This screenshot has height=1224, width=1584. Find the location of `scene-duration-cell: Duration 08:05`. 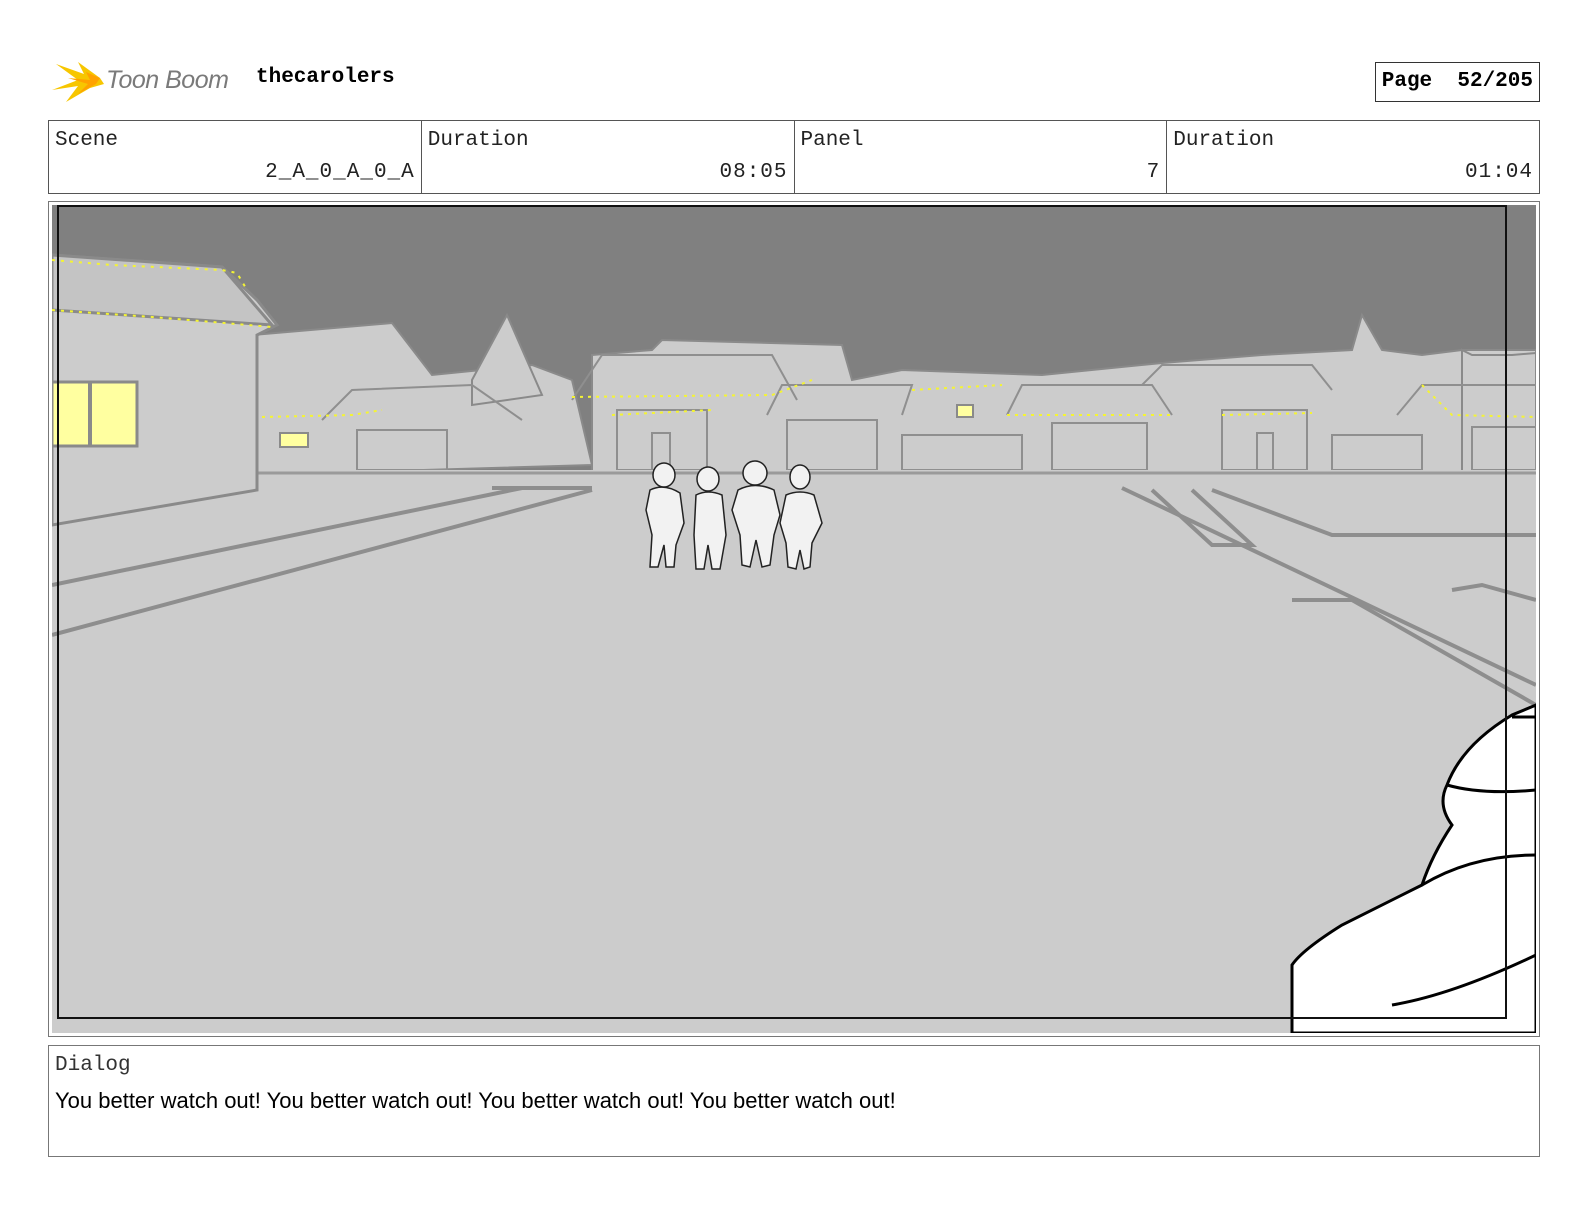

scene-duration-cell: Duration 08:05 is located at coordinates (608, 157).